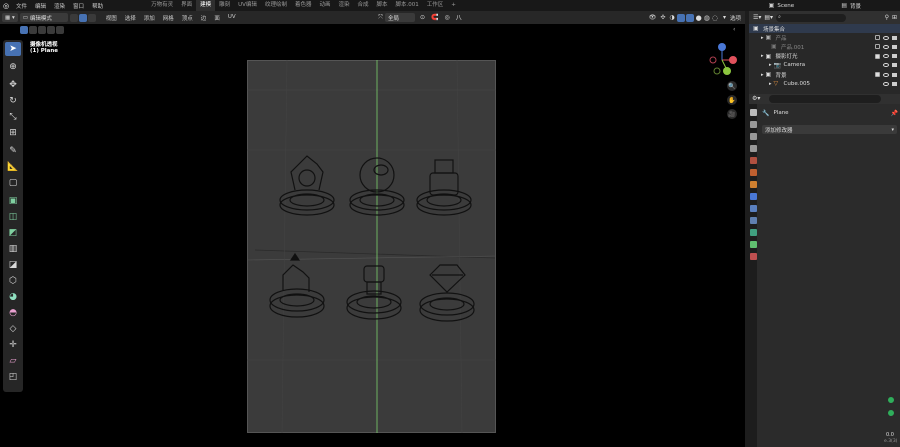 Image resolution: width=900 pixels, height=447 pixels. Describe the element at coordinates (13, 281) in the screenshot. I see `poly-build-tool-icon: ⬡` at that location.